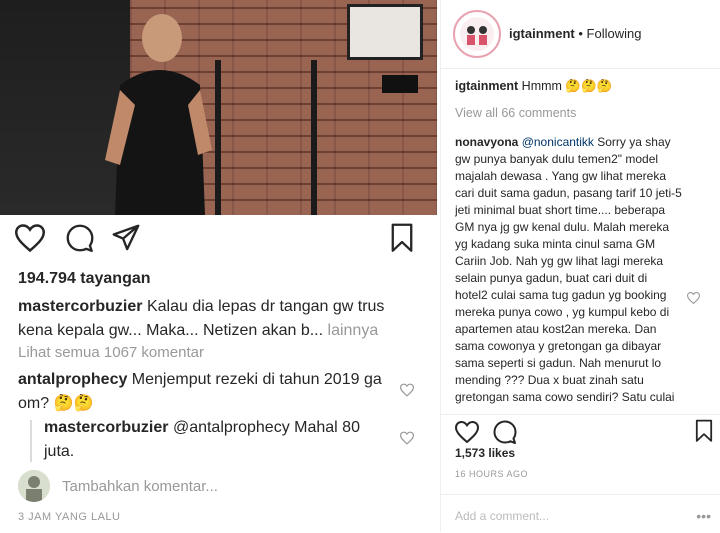  Describe the element at coordinates (69, 517) in the screenshot. I see `post-timestamp: 3 JAM YANG LALU` at that location.